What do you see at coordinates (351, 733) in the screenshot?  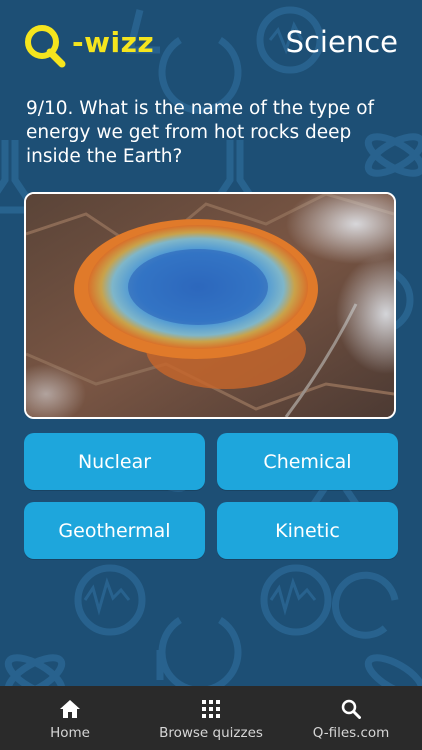 I see `tab-q-files-label: Q-files.com` at bounding box center [351, 733].